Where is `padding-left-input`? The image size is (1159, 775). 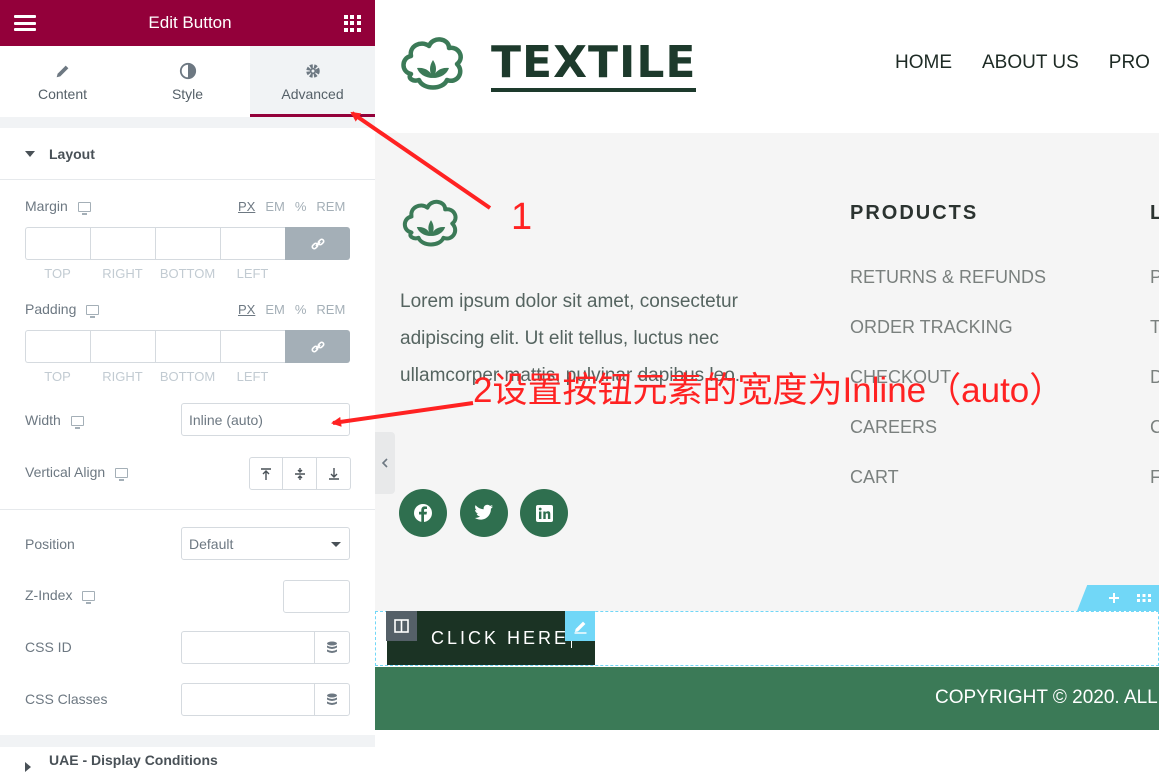 padding-left-input is located at coordinates (252, 346).